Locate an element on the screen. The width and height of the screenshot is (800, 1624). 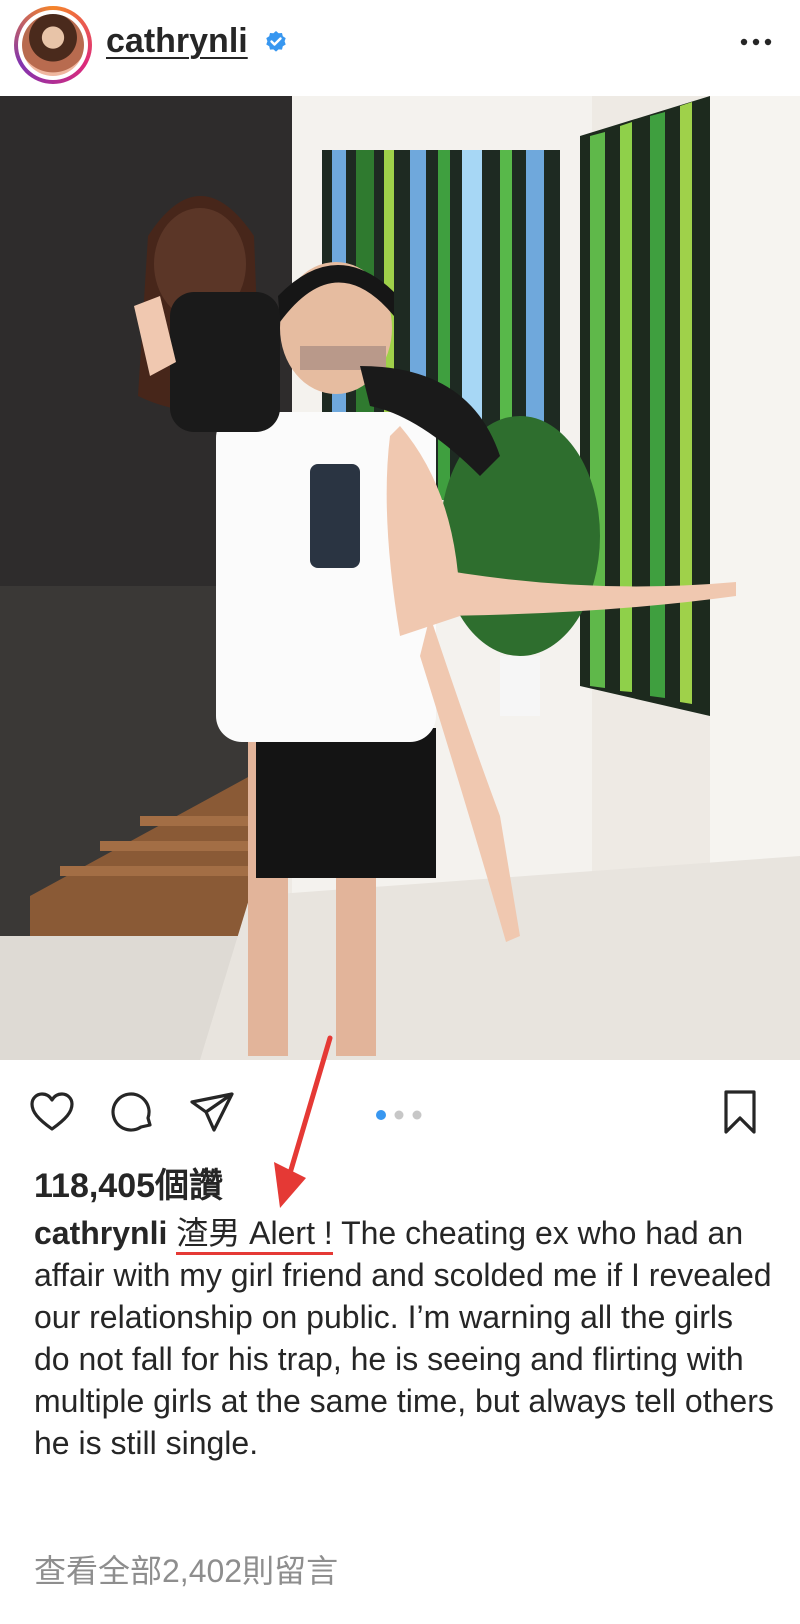
smartphone is located at coordinates (335, 516).